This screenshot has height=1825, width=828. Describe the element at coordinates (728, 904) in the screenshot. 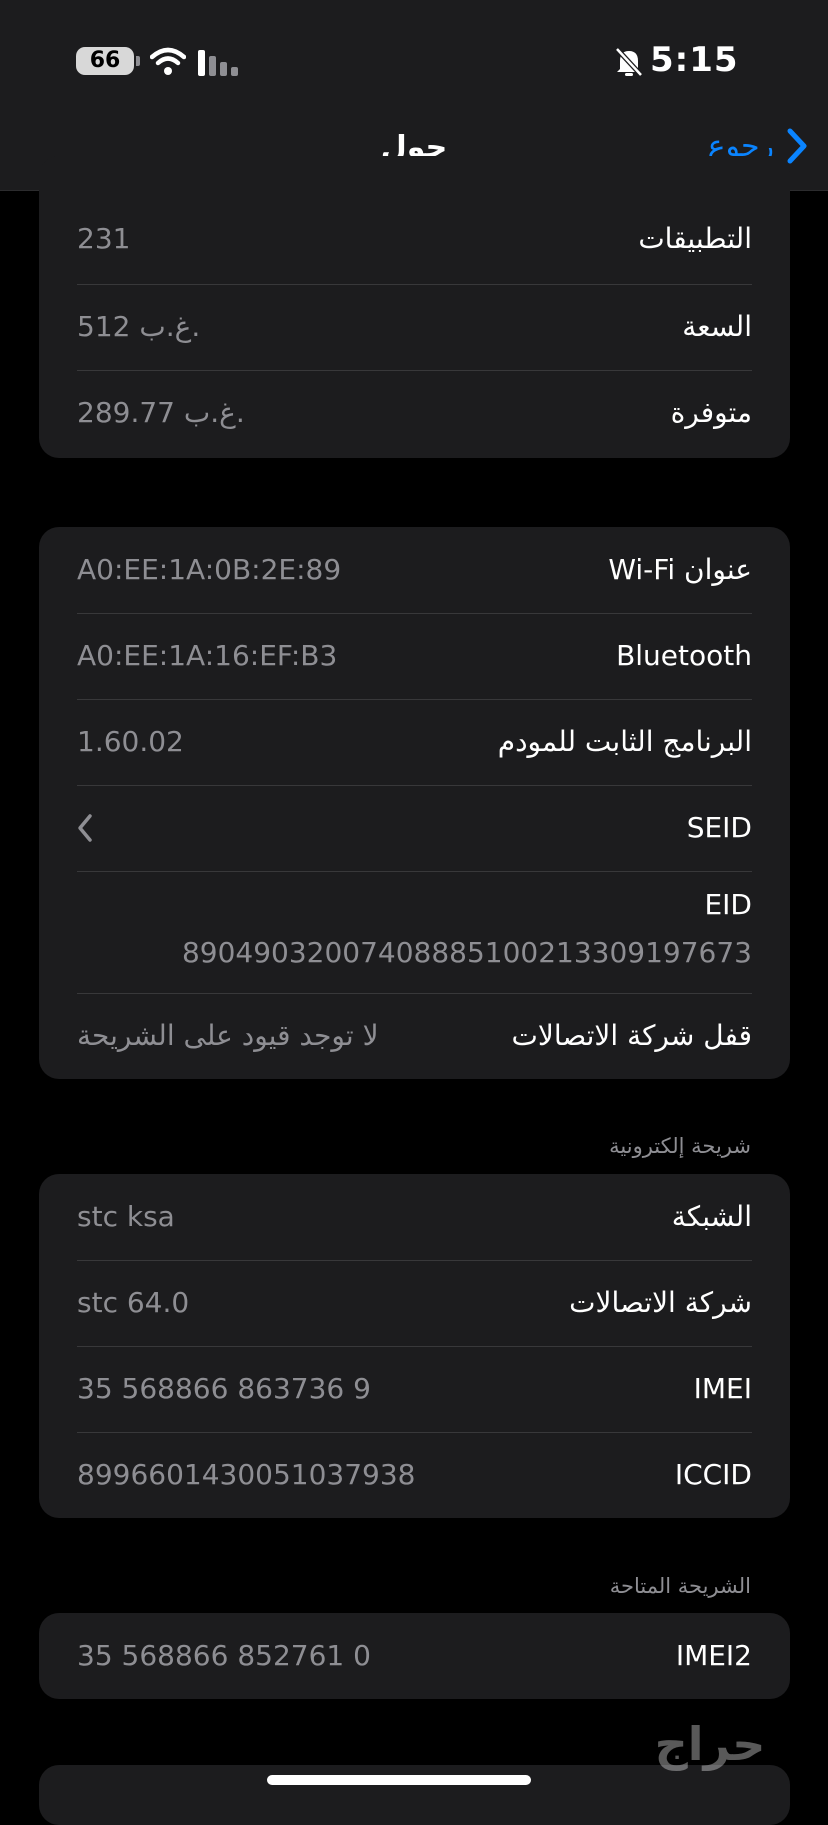

I see `eid-label: EID` at that location.